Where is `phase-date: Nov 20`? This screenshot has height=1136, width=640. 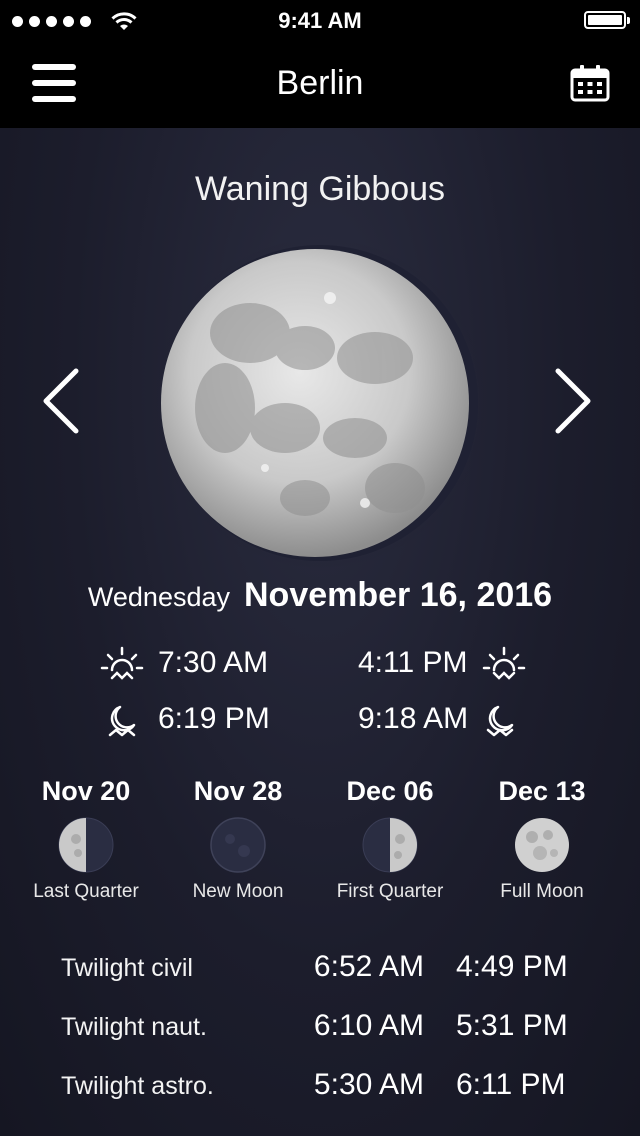 phase-date: Nov 20 is located at coordinates (86, 791).